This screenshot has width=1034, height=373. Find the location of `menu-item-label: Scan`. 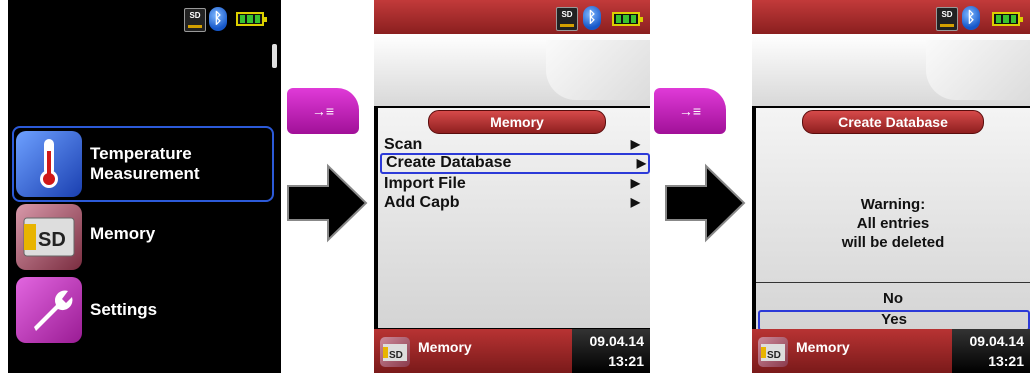

menu-item-label: Scan is located at coordinates (403, 144).